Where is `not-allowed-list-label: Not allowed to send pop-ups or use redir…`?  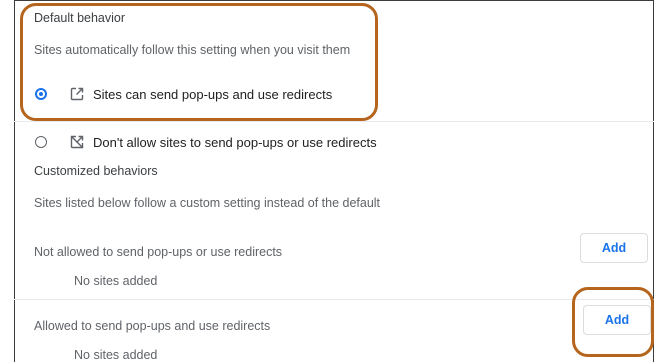
not-allowed-list-label: Not allowed to send pop-ups or use redir… is located at coordinates (158, 252).